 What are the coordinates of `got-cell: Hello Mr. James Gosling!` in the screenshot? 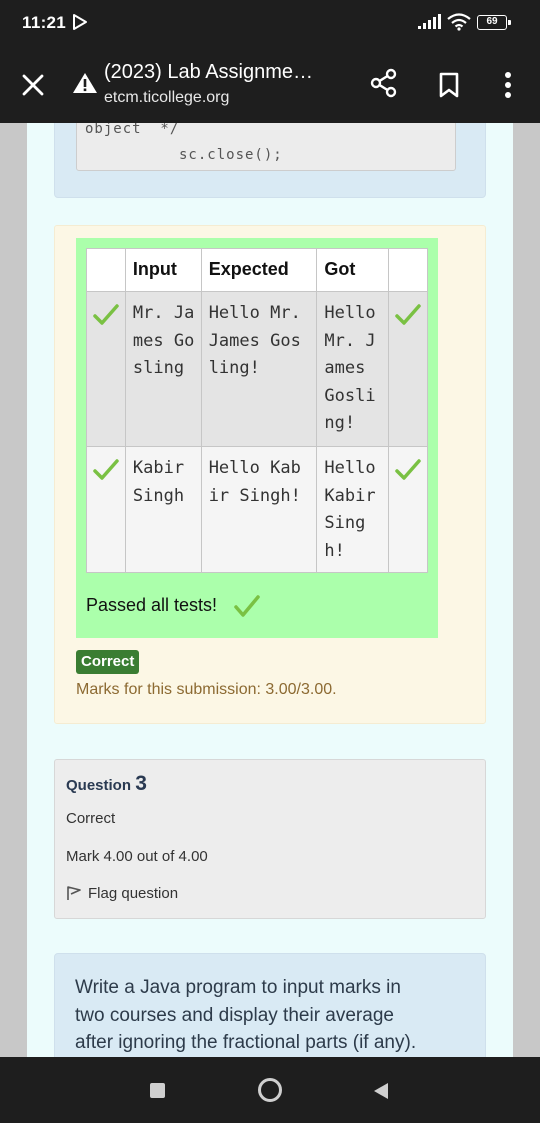 It's located at (353, 369).